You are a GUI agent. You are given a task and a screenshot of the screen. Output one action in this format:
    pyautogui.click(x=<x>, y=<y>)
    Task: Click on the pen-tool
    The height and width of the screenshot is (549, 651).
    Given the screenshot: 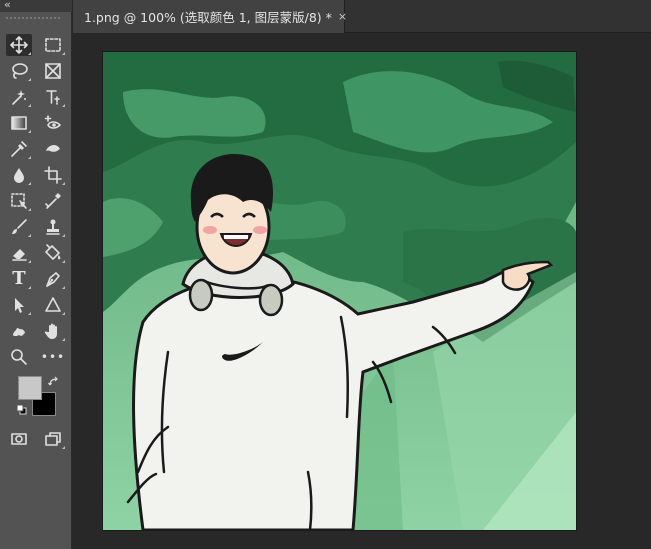 What is the action you would take?
    pyautogui.click(x=53, y=279)
    